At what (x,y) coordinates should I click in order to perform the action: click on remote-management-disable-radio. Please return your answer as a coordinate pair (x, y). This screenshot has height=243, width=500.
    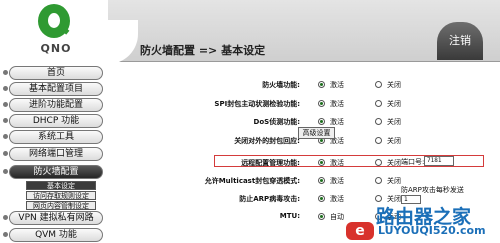
    Looking at the image, I should click on (378, 162).